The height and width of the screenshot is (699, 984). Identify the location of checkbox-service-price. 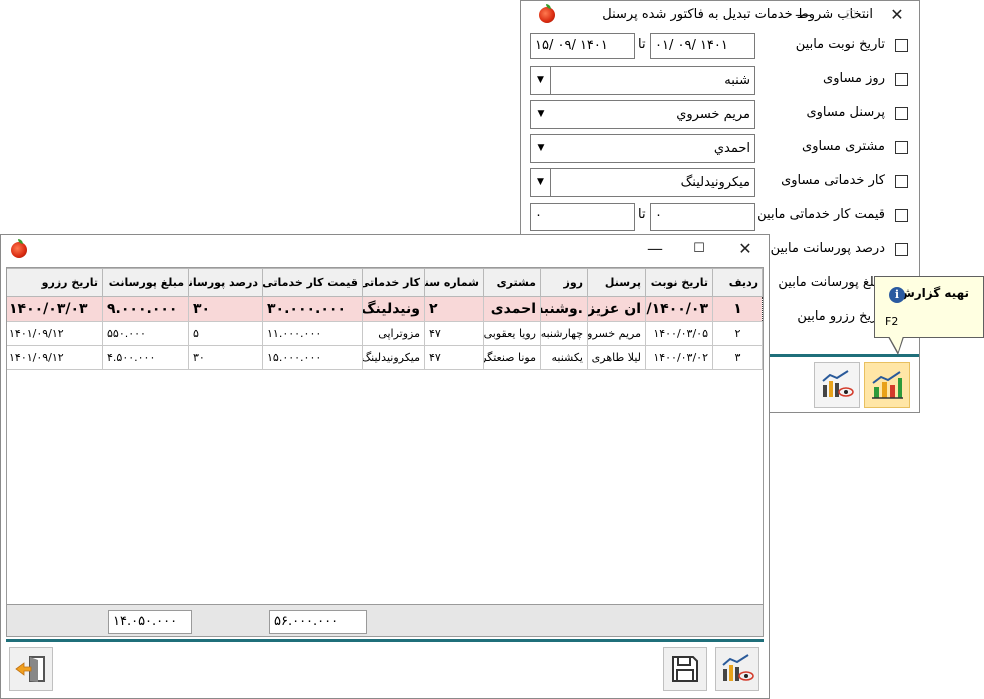
(901, 215).